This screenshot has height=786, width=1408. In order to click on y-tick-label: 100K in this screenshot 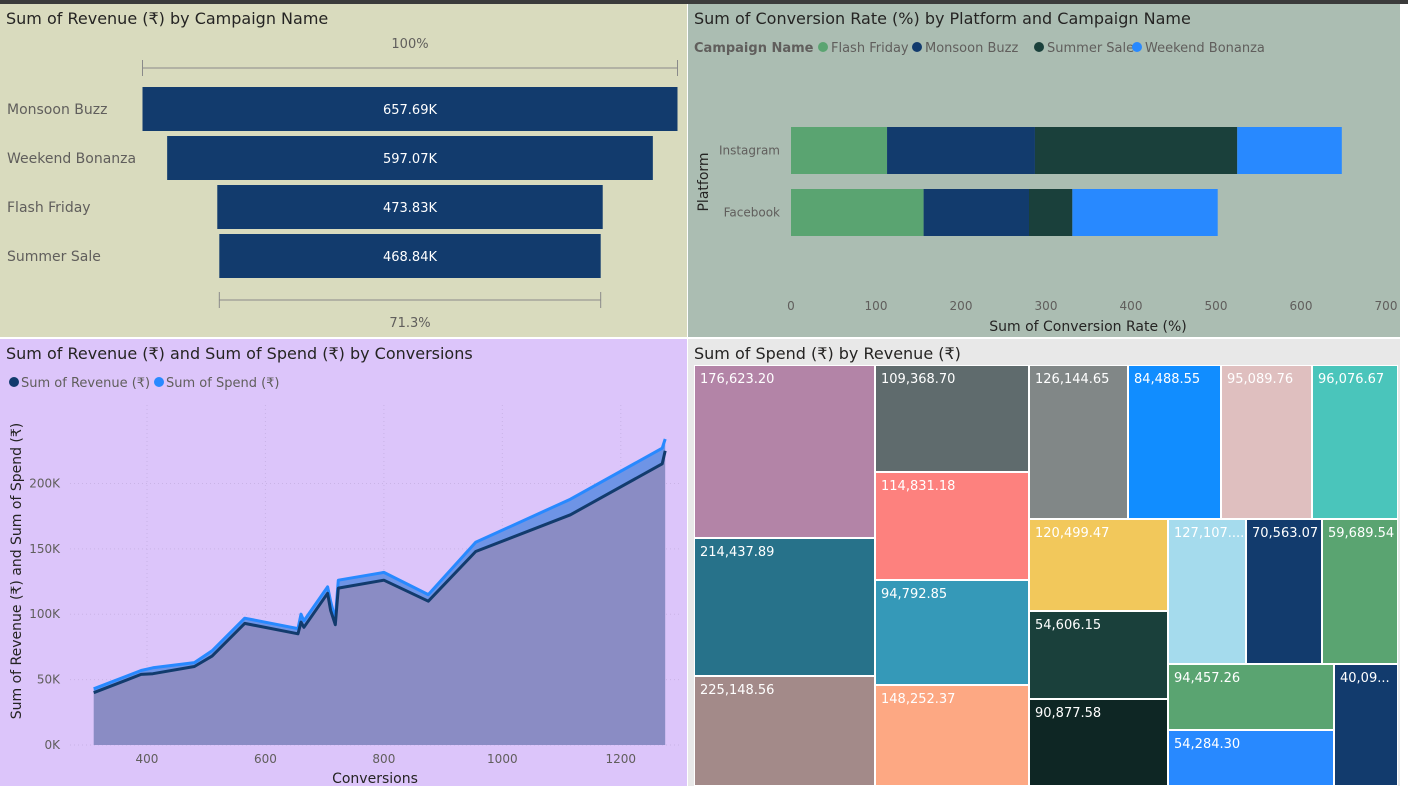, I will do `click(45, 614)`.